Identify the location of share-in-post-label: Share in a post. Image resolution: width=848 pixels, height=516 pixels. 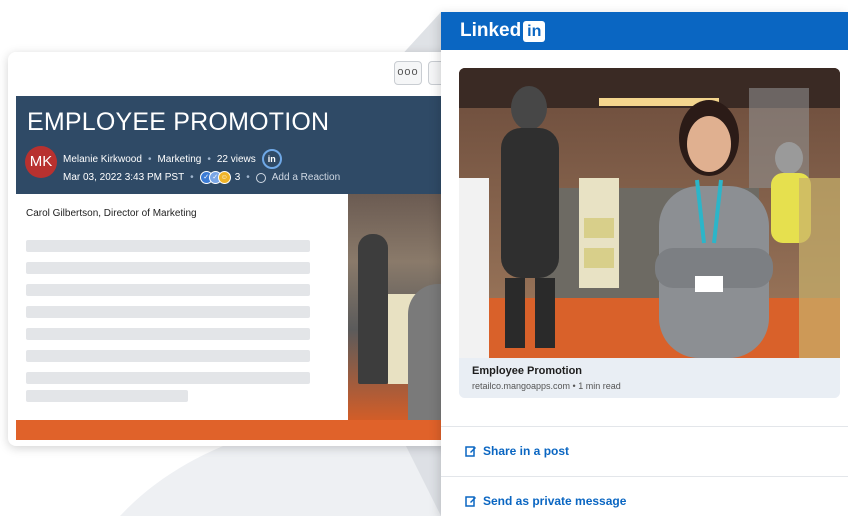
(526, 451).